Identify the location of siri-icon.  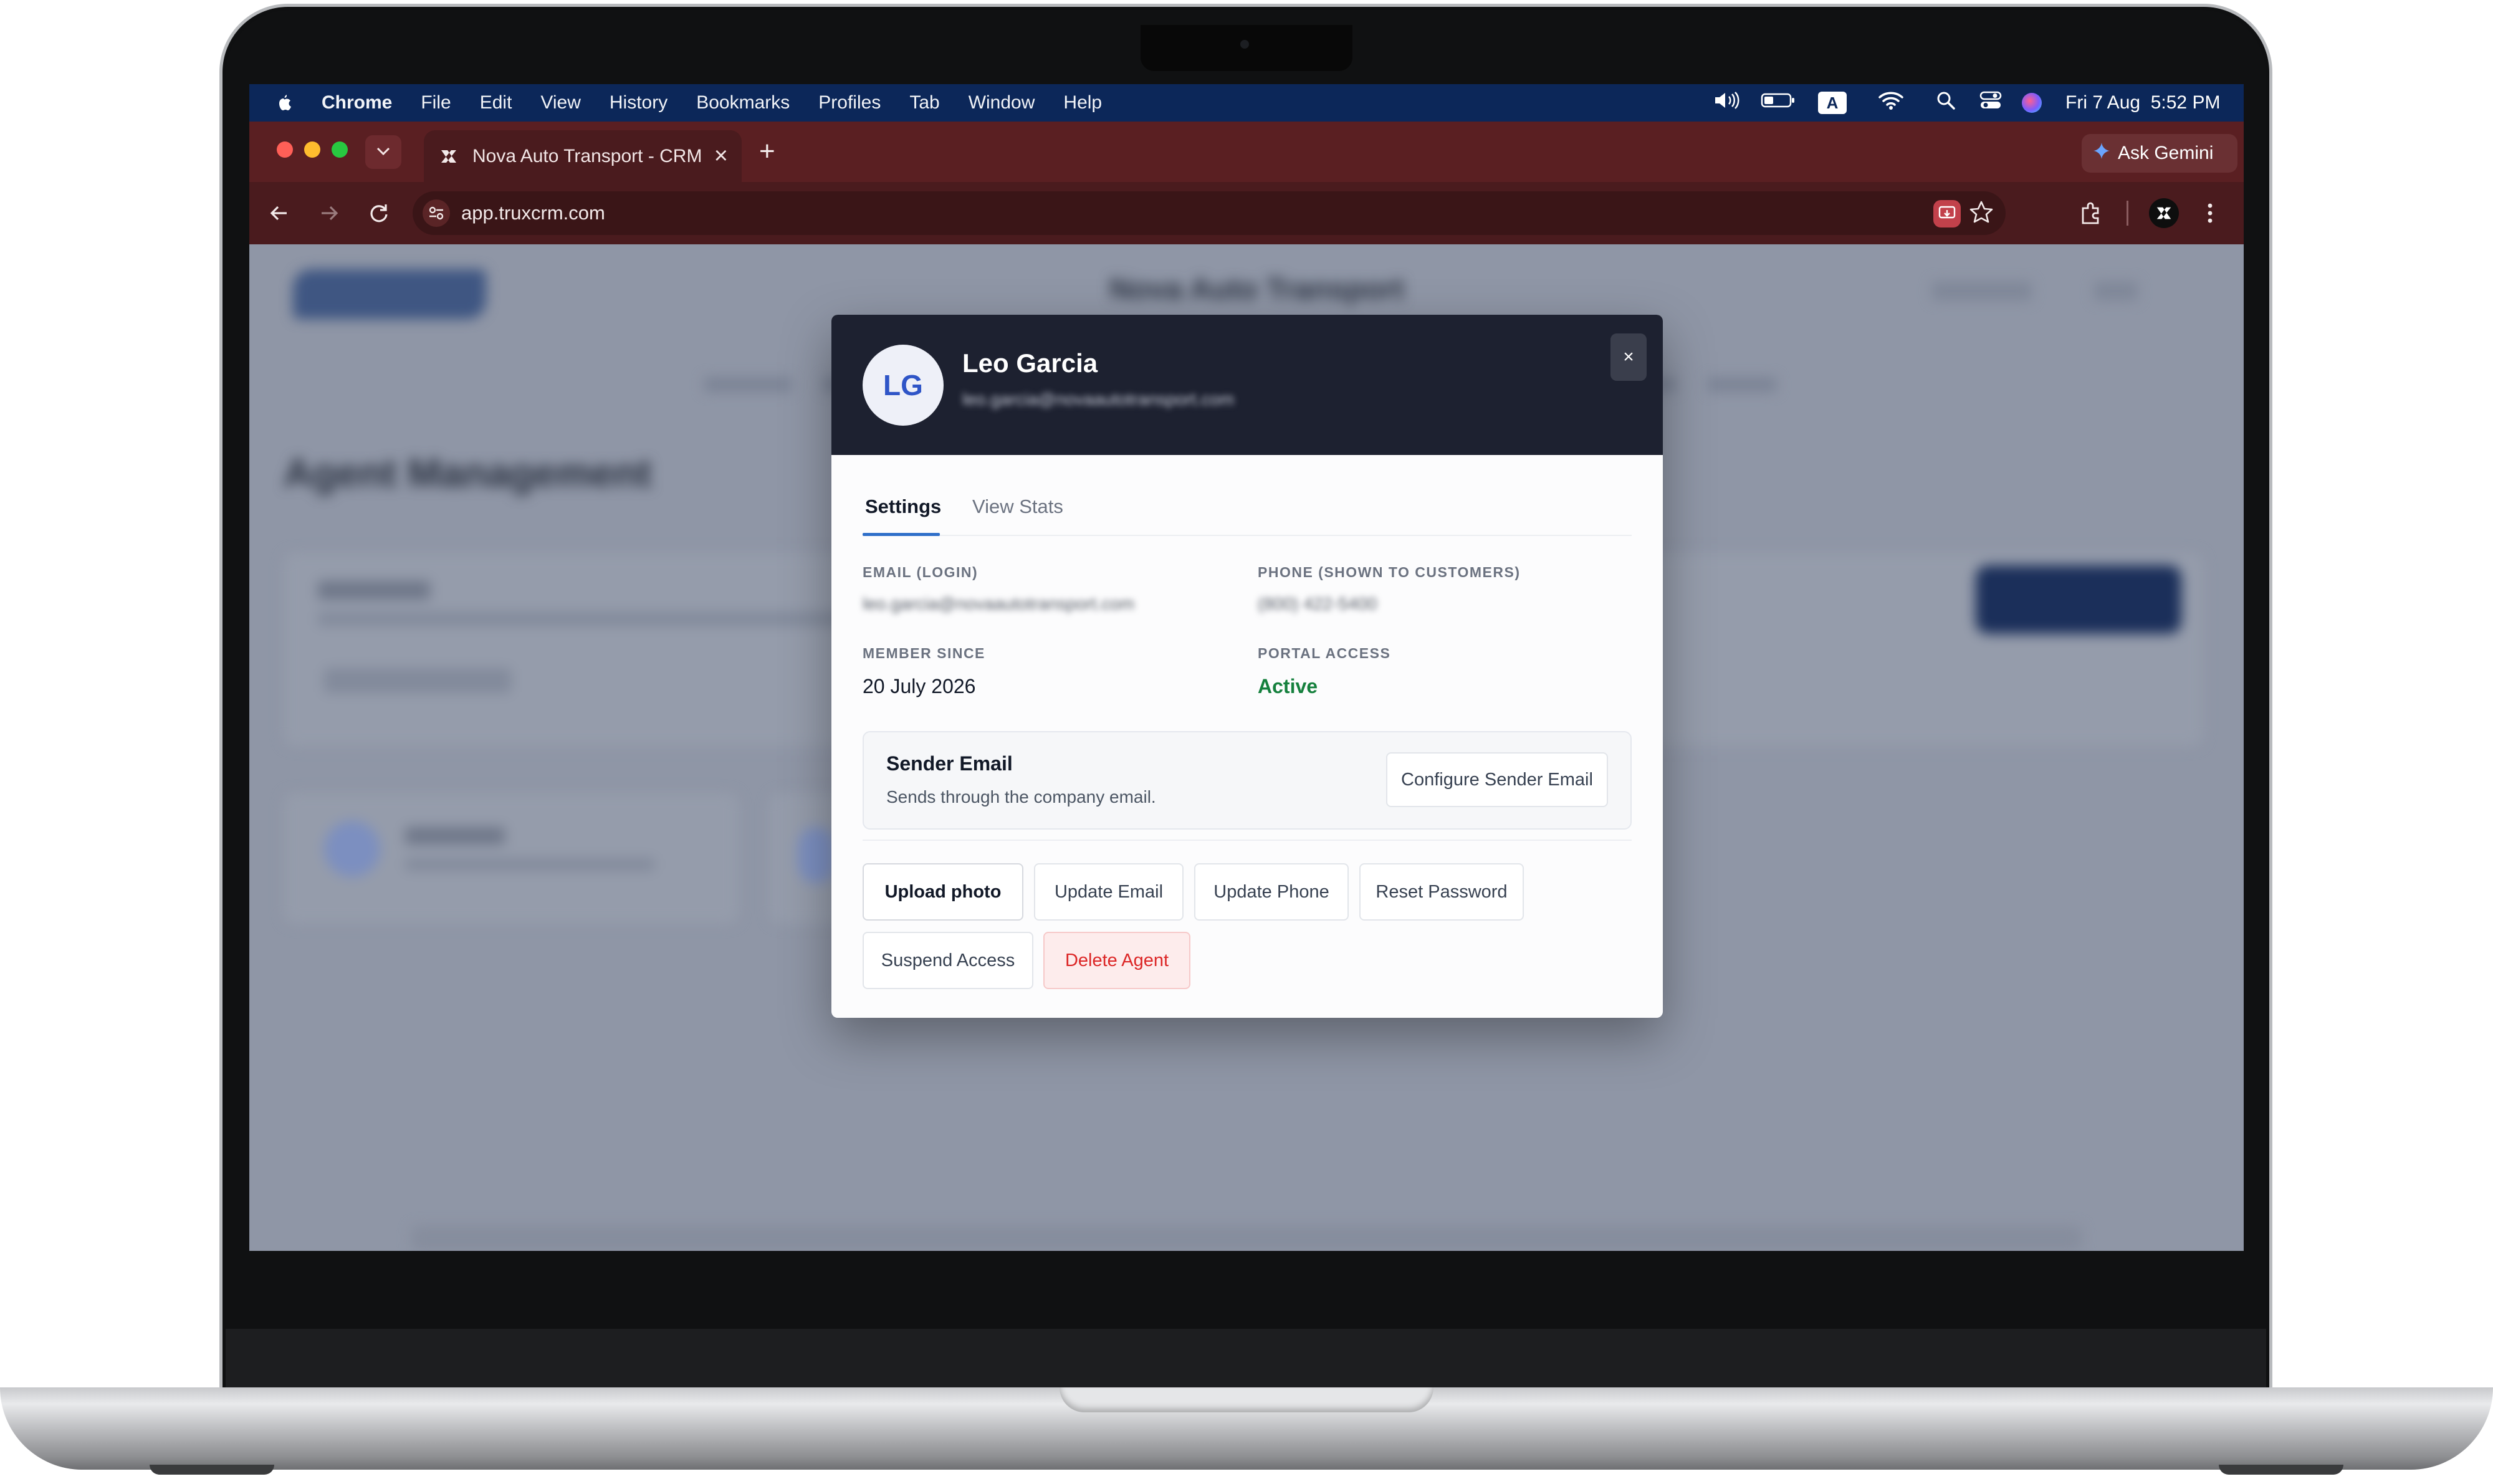
(2032, 103).